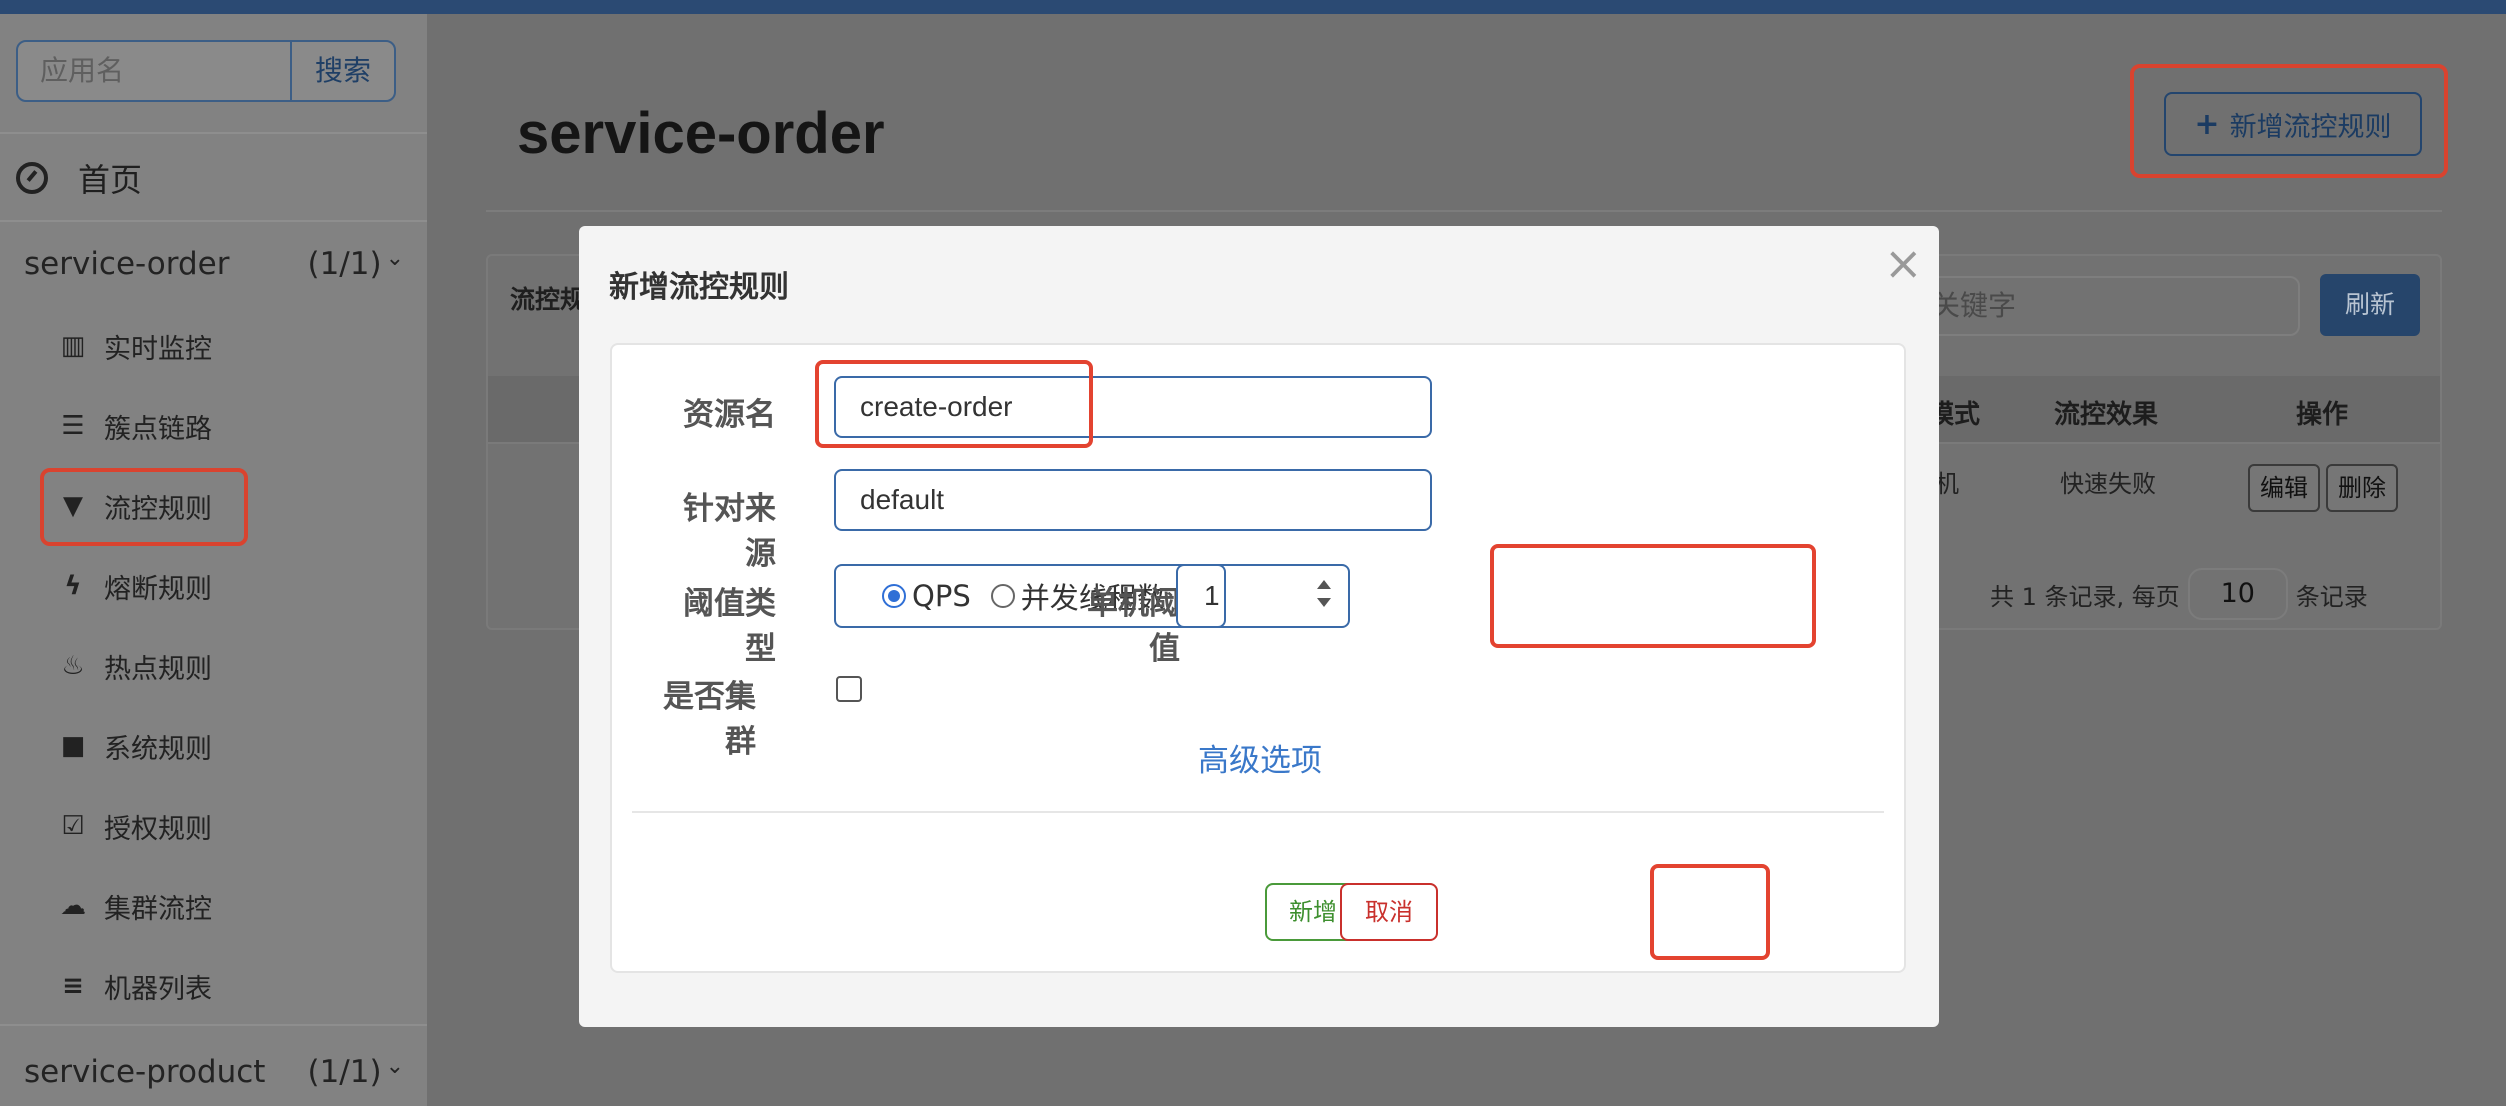 Image resolution: width=2506 pixels, height=1106 pixels. Describe the element at coordinates (2085, 596) in the screenshot. I see `pager-prefix: 共 1 条记录, 每页` at that location.